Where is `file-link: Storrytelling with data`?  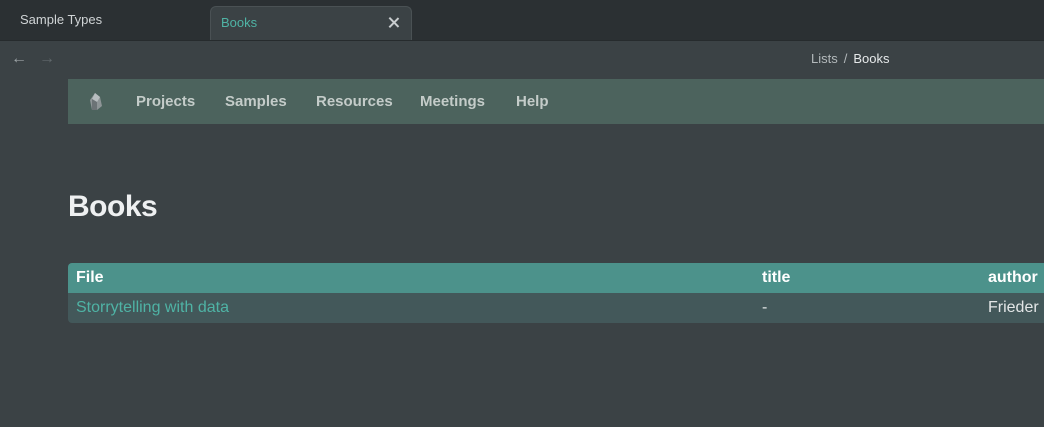 file-link: Storrytelling with data is located at coordinates (152, 308).